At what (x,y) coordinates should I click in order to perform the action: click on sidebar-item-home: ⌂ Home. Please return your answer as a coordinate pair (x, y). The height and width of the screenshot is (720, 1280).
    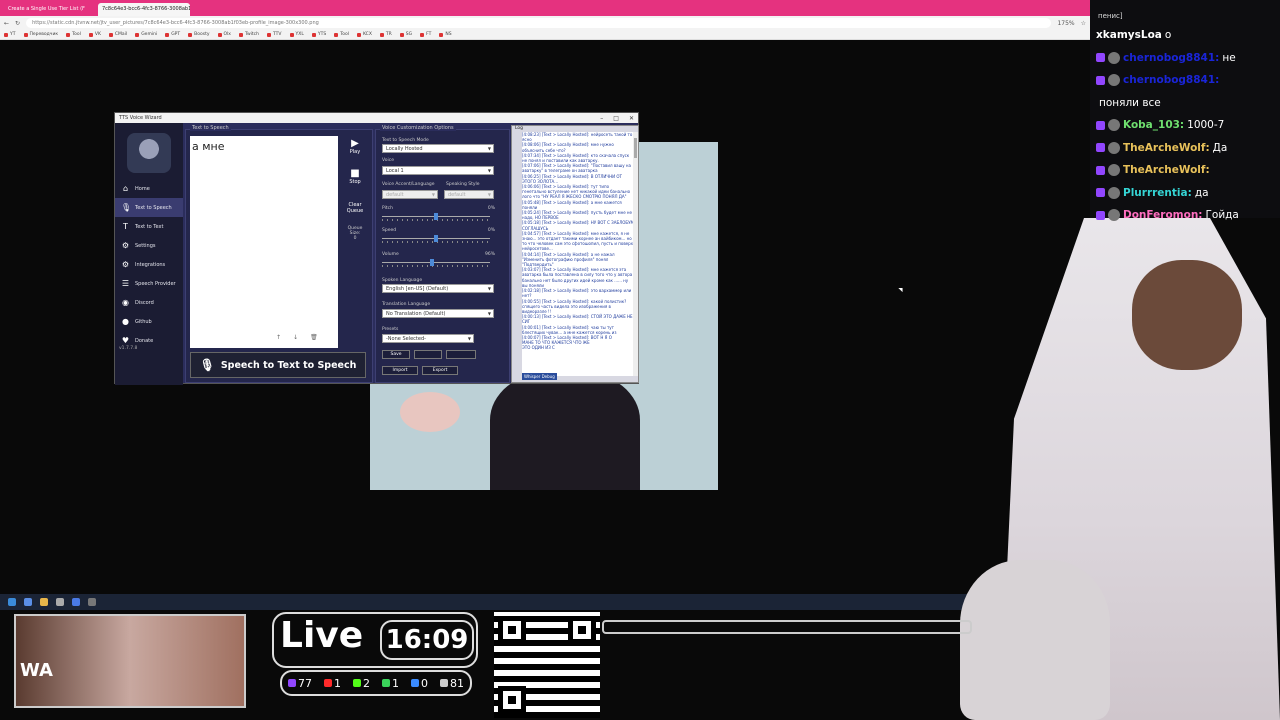
    Looking at the image, I should click on (149, 188).